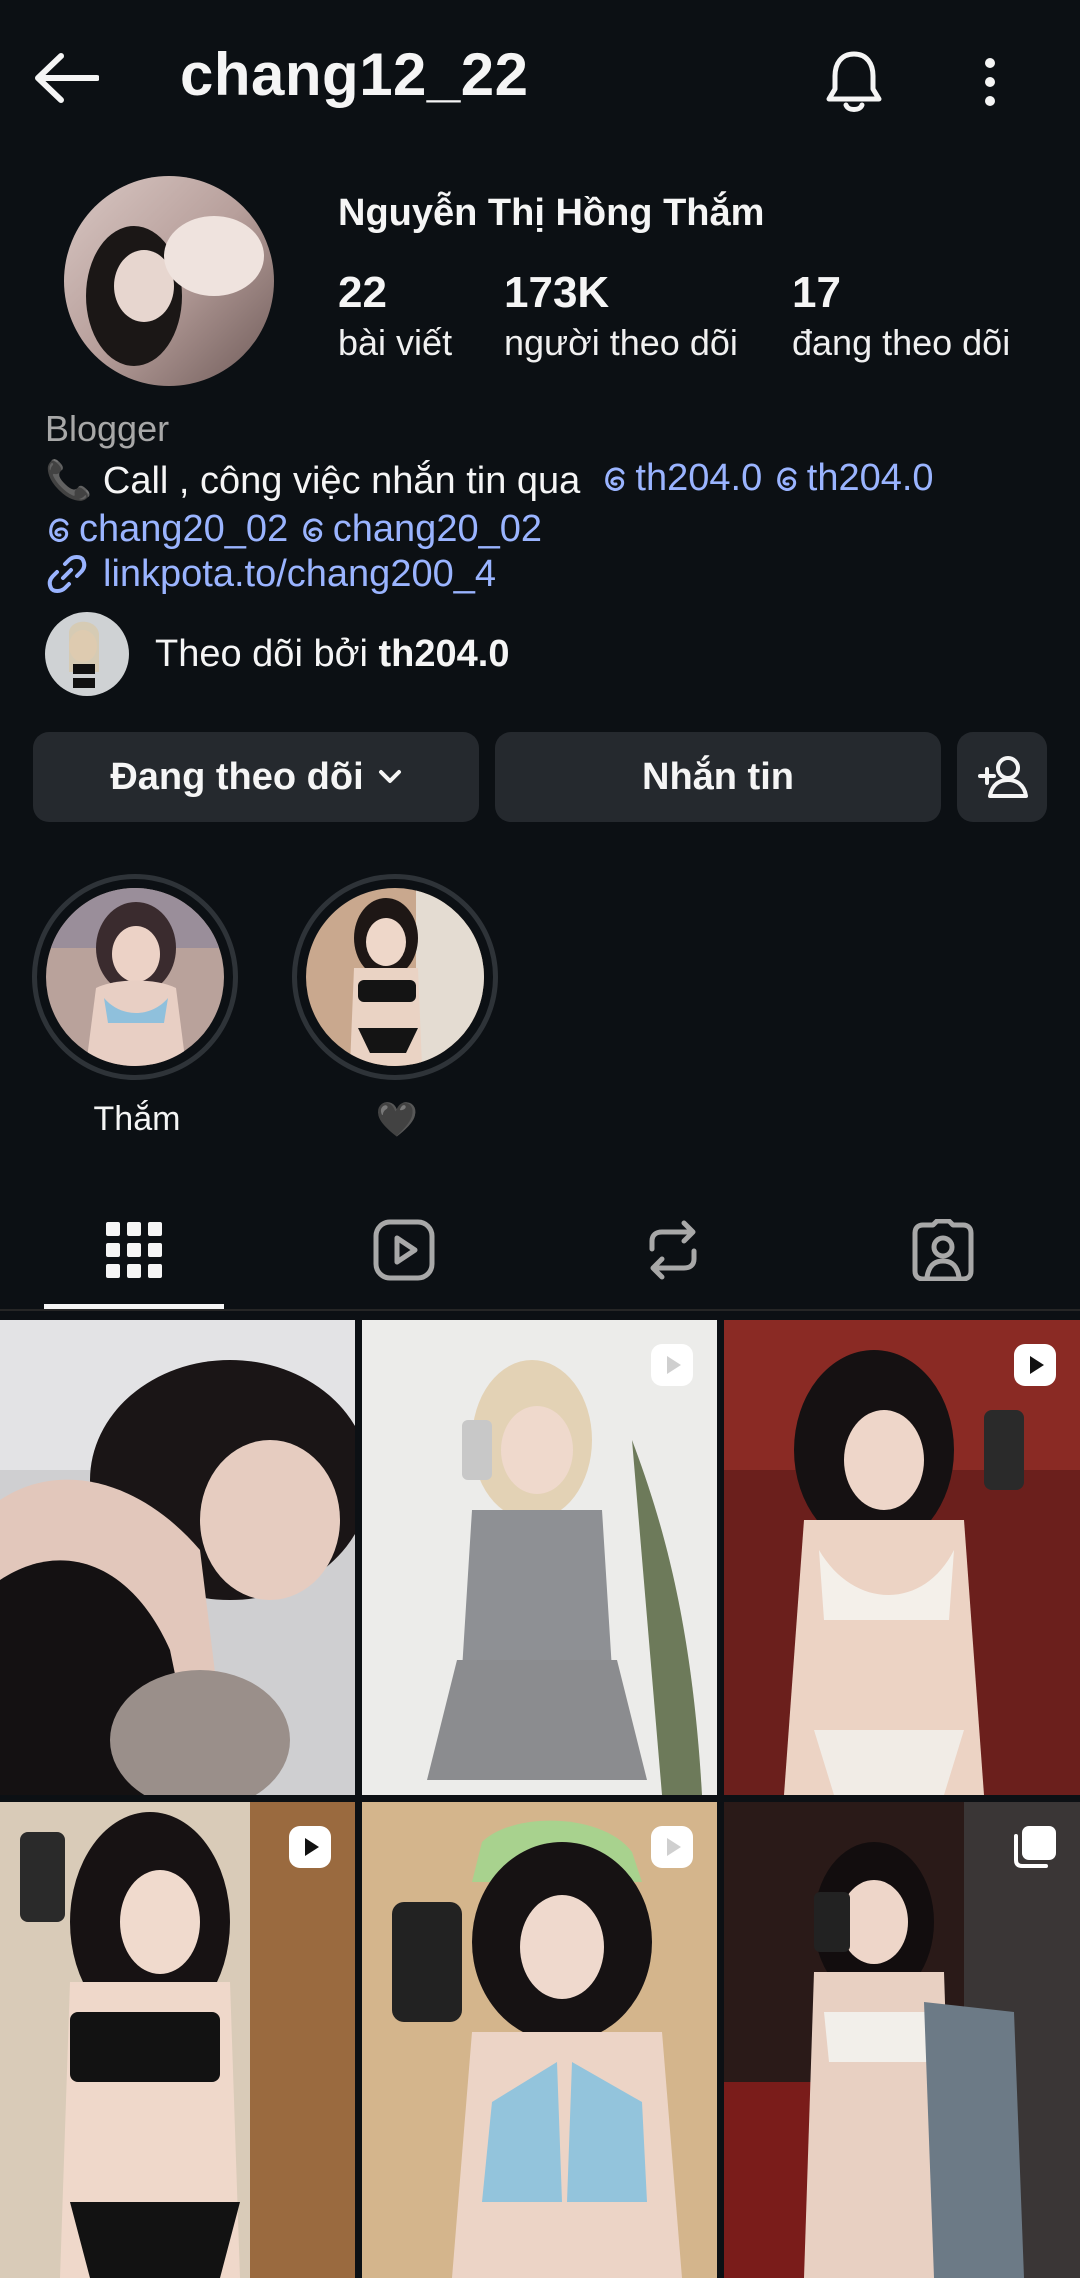 This screenshot has width=1080, height=2278. Describe the element at coordinates (540, 80) in the screenshot. I see `top-bar: chang12_22` at that location.